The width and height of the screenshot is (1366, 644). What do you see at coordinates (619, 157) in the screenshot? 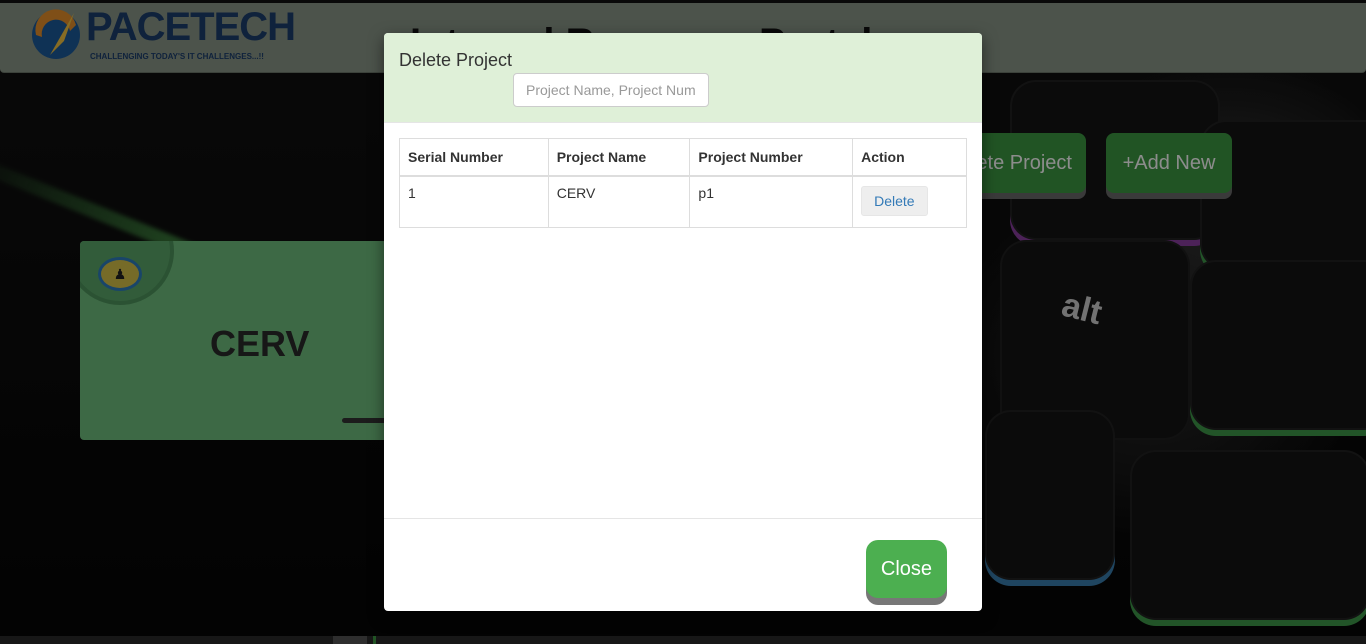
I see `column-header-project-name: Project Name` at bounding box center [619, 157].